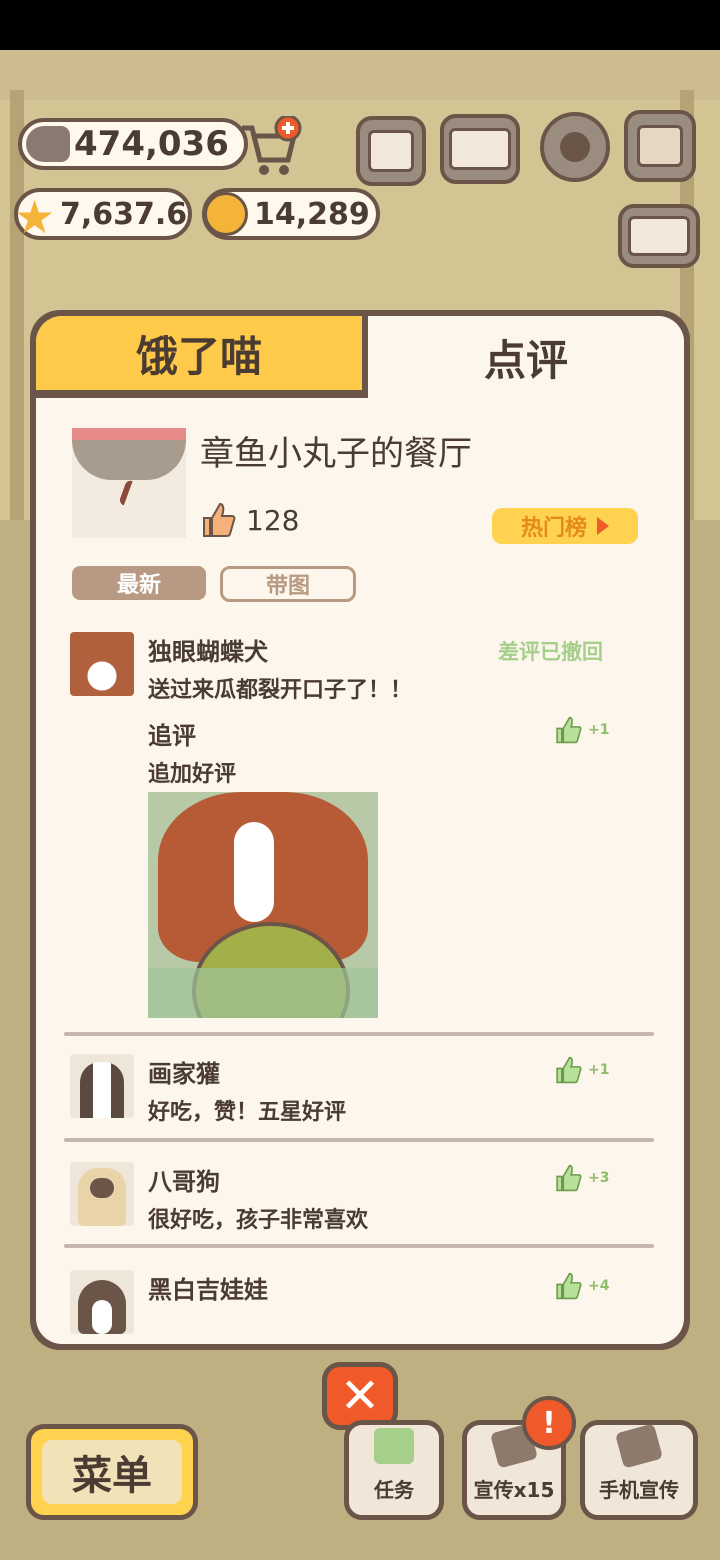 The image size is (720, 1560). I want to click on newspaper-icon, so click(391, 151).